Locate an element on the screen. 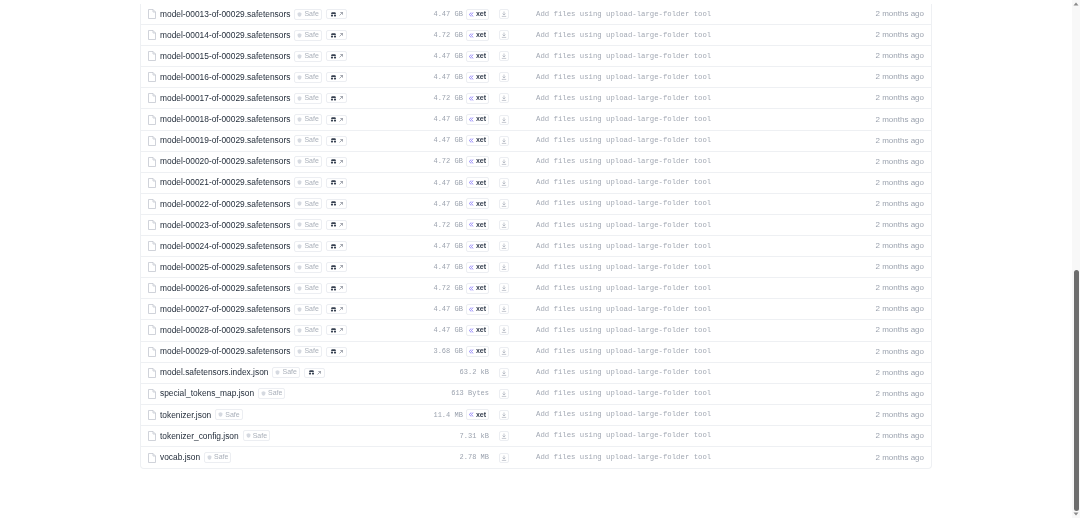  file-name: model.safetensors.index.json is located at coordinates (214, 372).